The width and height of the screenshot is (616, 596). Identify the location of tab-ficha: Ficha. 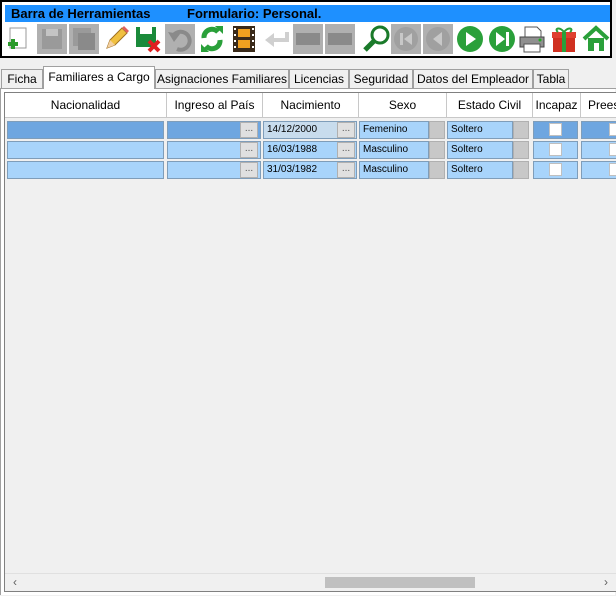
(22, 78).